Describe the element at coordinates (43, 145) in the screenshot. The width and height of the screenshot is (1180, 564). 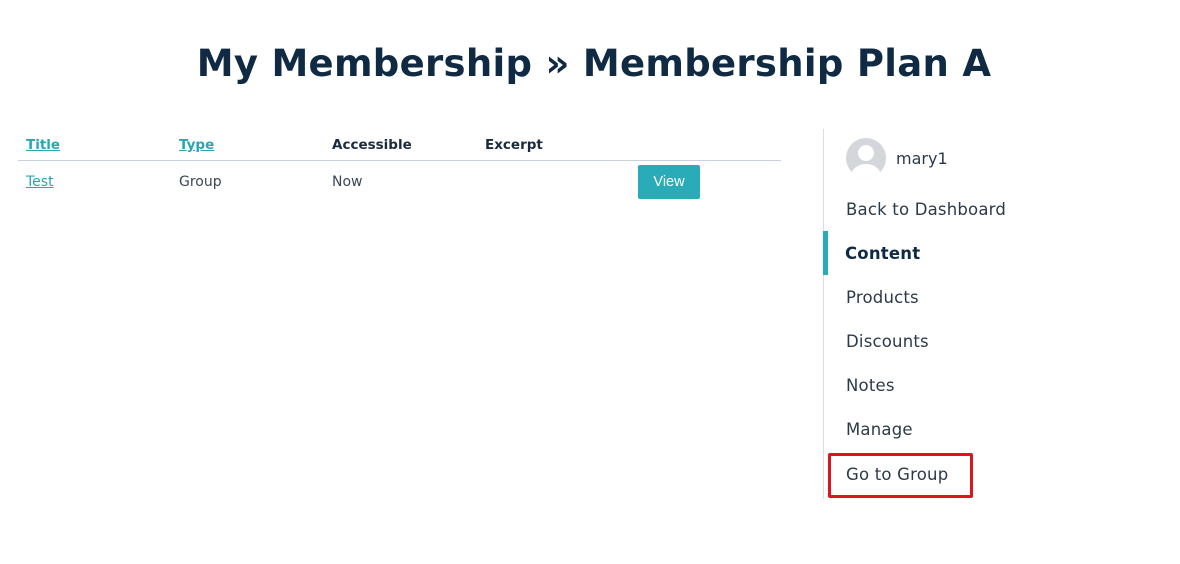
I see `sort-by-title-link: Title` at that location.